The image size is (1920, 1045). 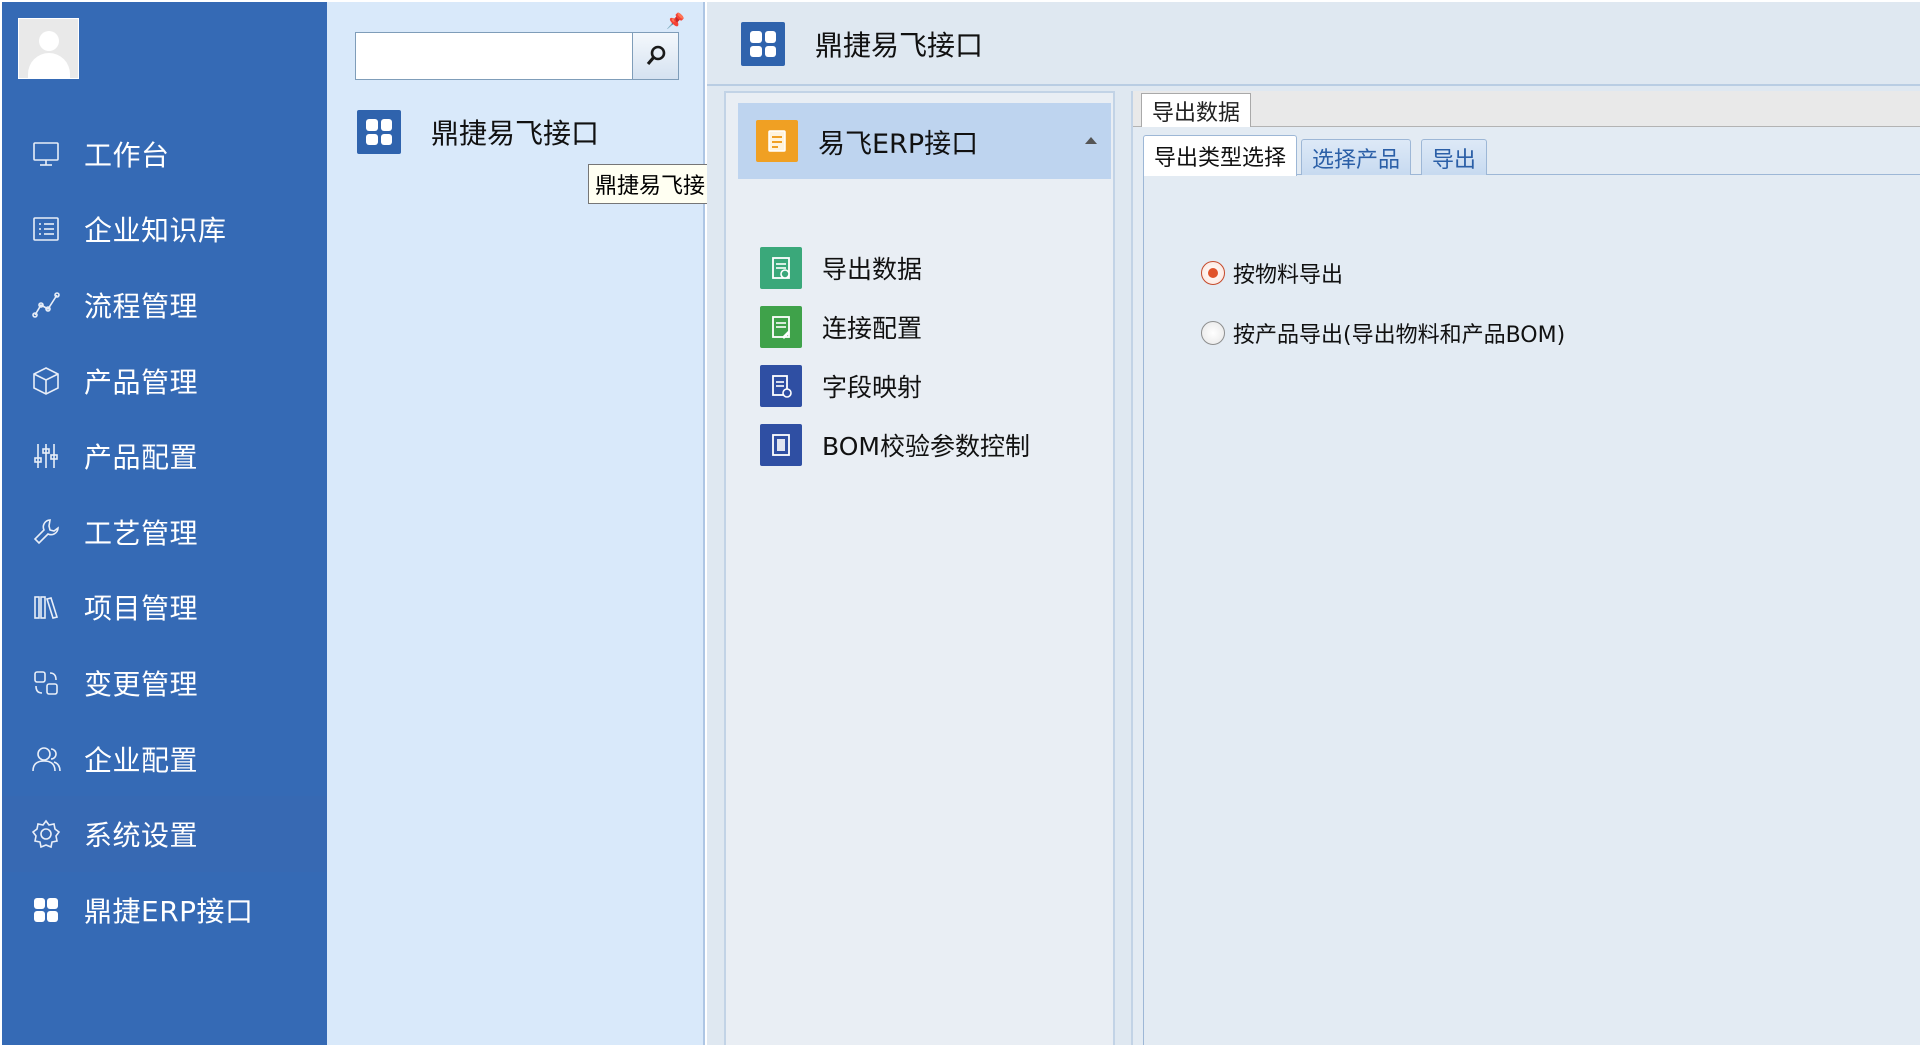 I want to click on sidebar-item-project: 项目管理, so click(x=164, y=608).